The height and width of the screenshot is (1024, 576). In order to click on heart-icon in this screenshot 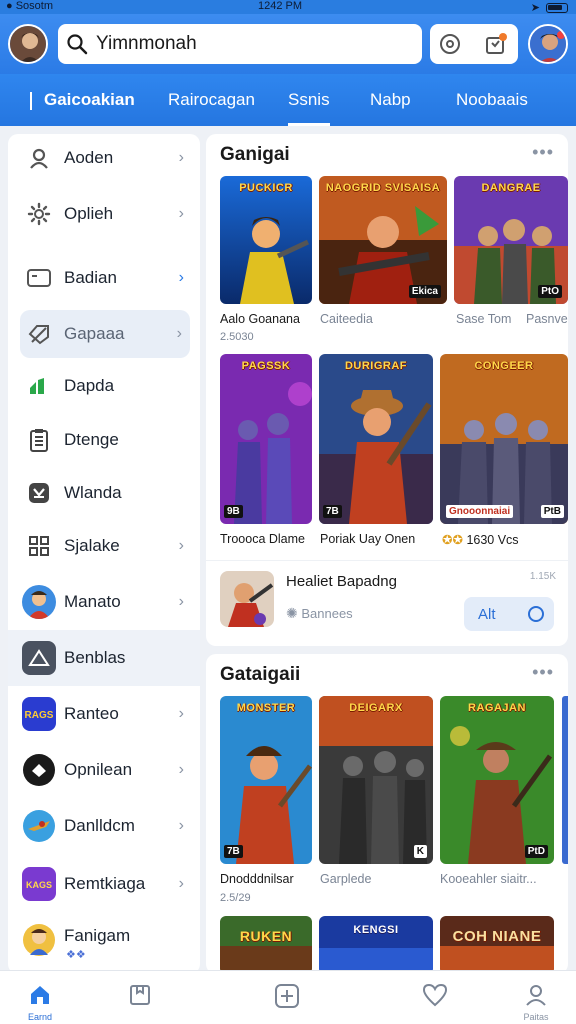, I will do `click(435, 995)`.